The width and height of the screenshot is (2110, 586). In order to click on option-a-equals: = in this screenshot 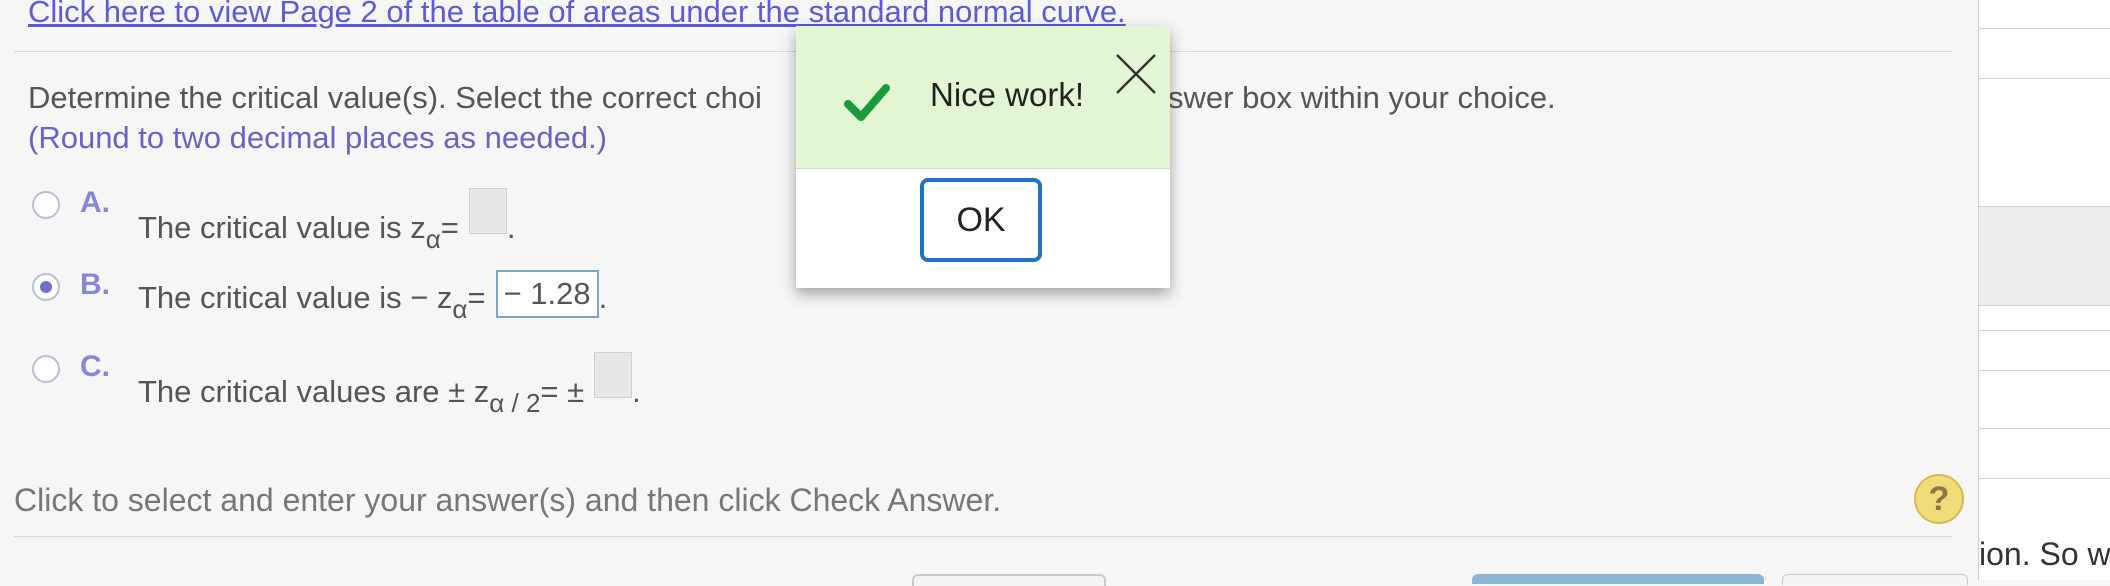, I will do `click(449, 227)`.